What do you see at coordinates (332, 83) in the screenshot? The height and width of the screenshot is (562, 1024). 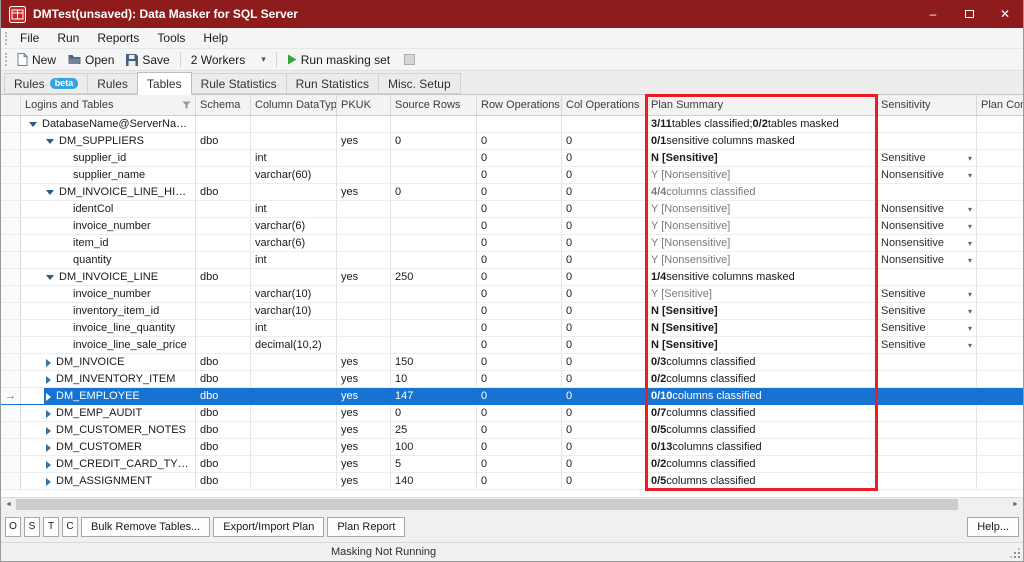 I see `tab-run-statistics: Run Statistics` at bounding box center [332, 83].